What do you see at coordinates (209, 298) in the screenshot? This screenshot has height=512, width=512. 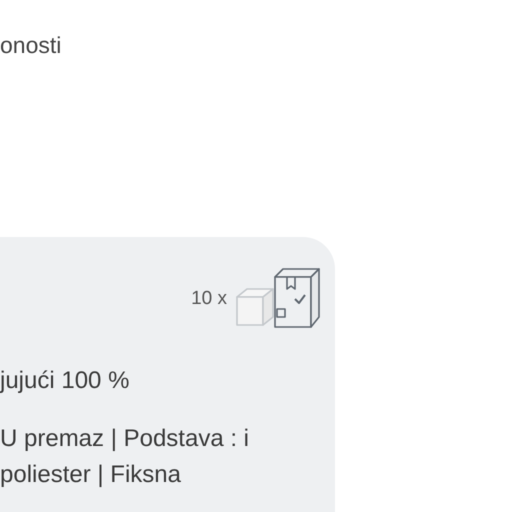 I see `quantity-label: 10 x` at bounding box center [209, 298].